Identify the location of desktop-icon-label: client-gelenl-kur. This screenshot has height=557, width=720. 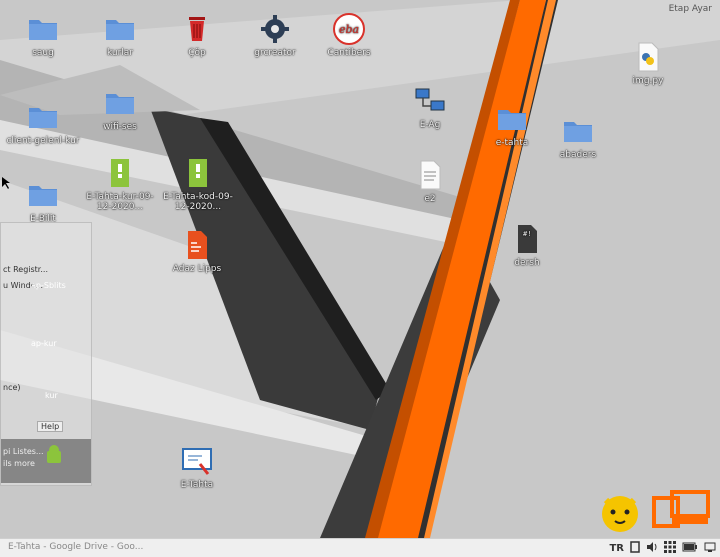
(43, 141).